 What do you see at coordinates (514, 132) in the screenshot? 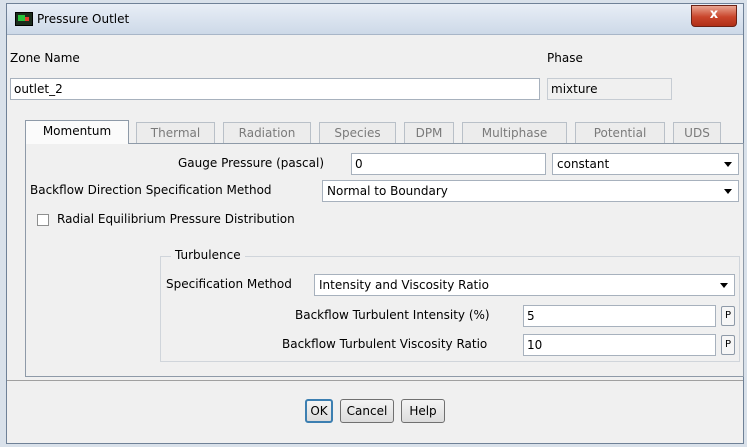
I see `tab-multiphase: Multiphase` at bounding box center [514, 132].